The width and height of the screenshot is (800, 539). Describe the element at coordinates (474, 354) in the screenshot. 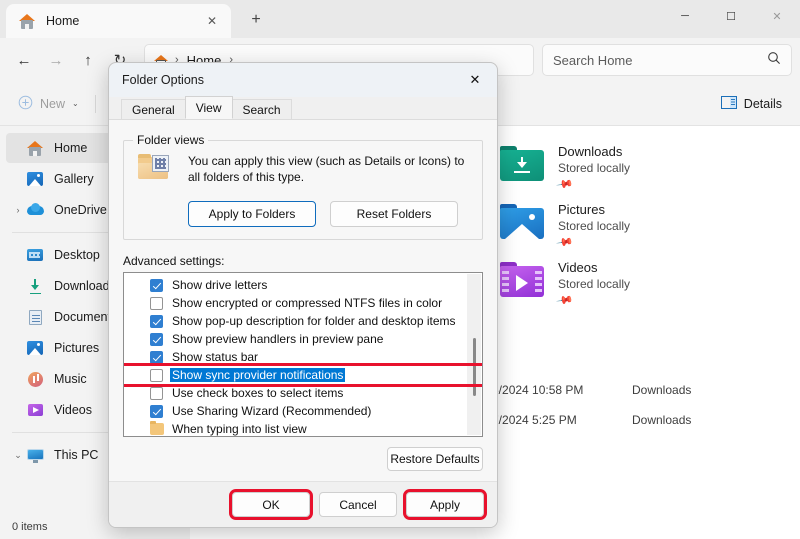

I see `scrollbar-track` at that location.